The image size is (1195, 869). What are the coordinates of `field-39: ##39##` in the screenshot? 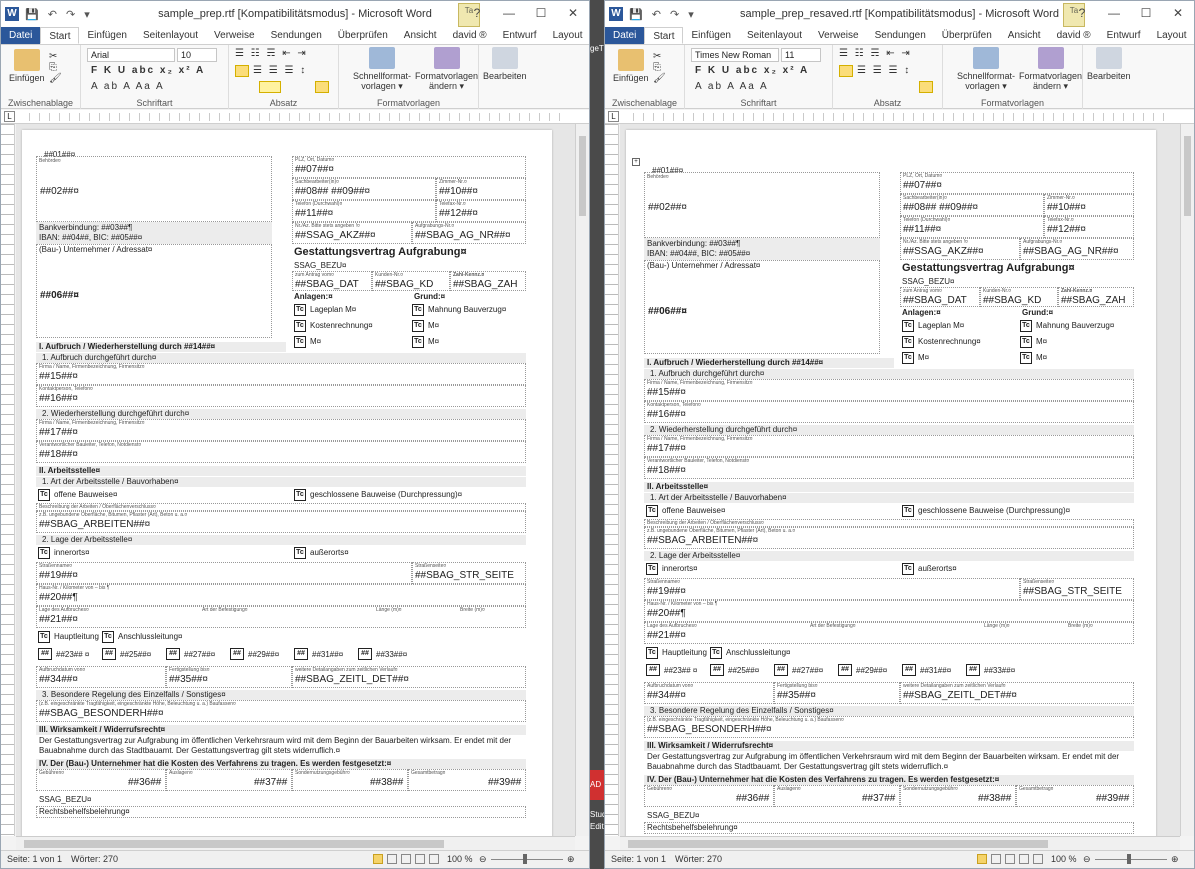 It's located at (504, 783).